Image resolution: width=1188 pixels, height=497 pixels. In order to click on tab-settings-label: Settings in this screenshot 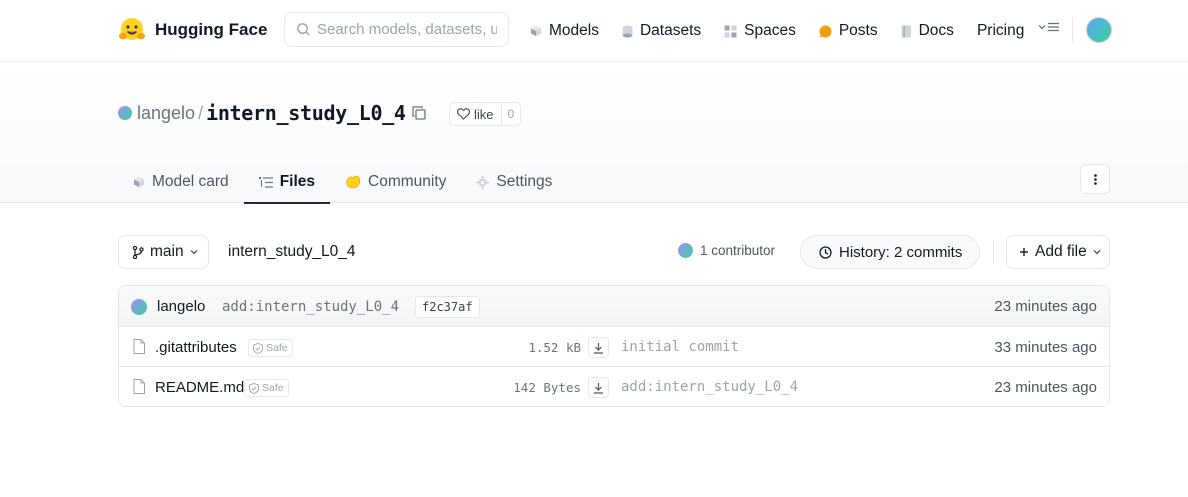, I will do `click(524, 181)`.